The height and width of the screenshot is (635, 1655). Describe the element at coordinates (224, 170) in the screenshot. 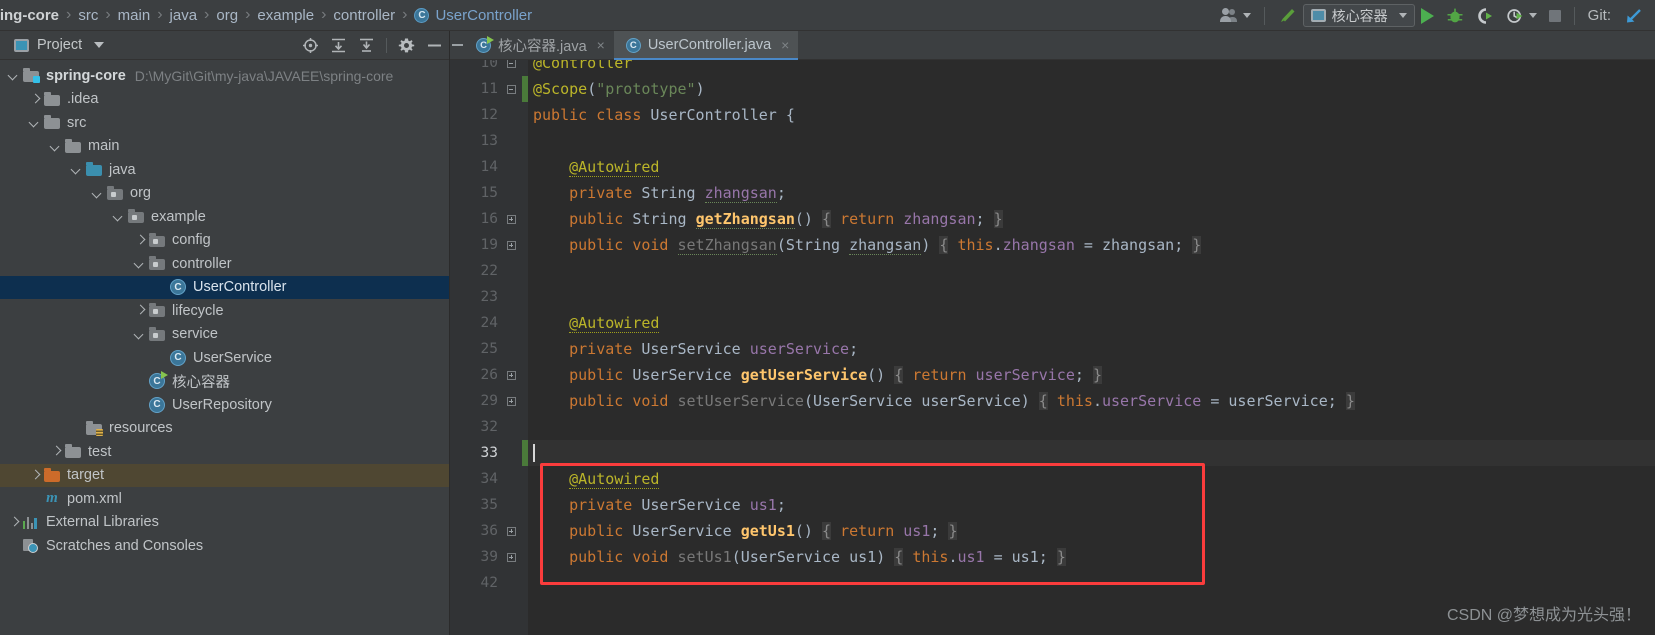

I see `tree-node-java: java` at that location.